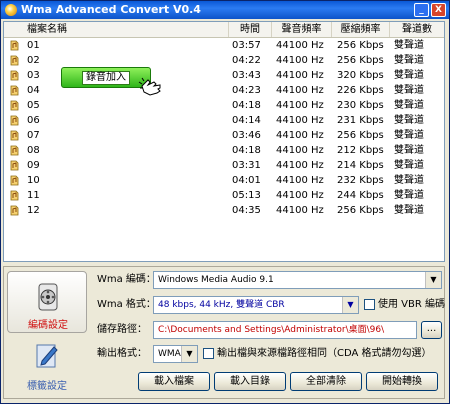 This screenshot has width=450, height=404. I want to click on col-bitrate-header: 壓縮頻率, so click(361, 29).